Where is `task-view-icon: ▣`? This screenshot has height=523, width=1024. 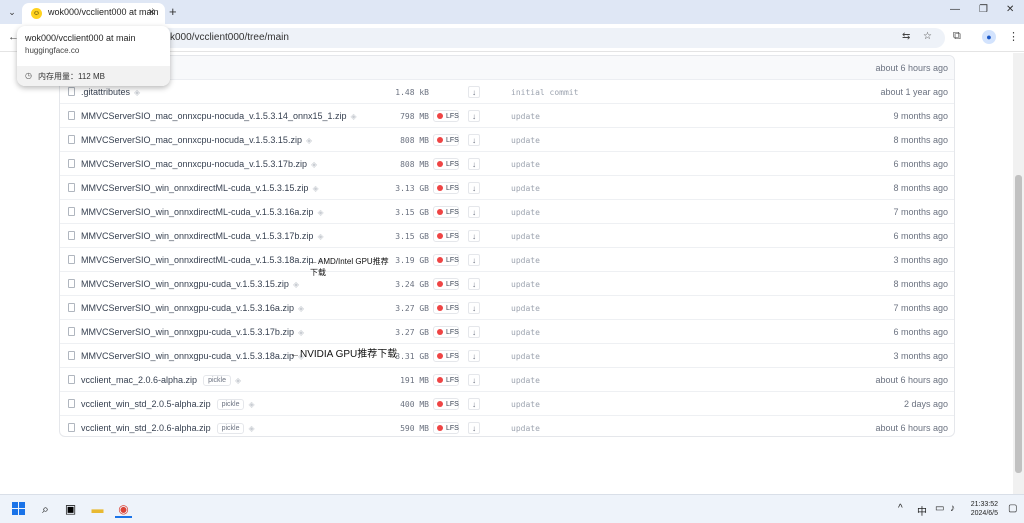
task-view-icon: ▣ is located at coordinates (70, 509).